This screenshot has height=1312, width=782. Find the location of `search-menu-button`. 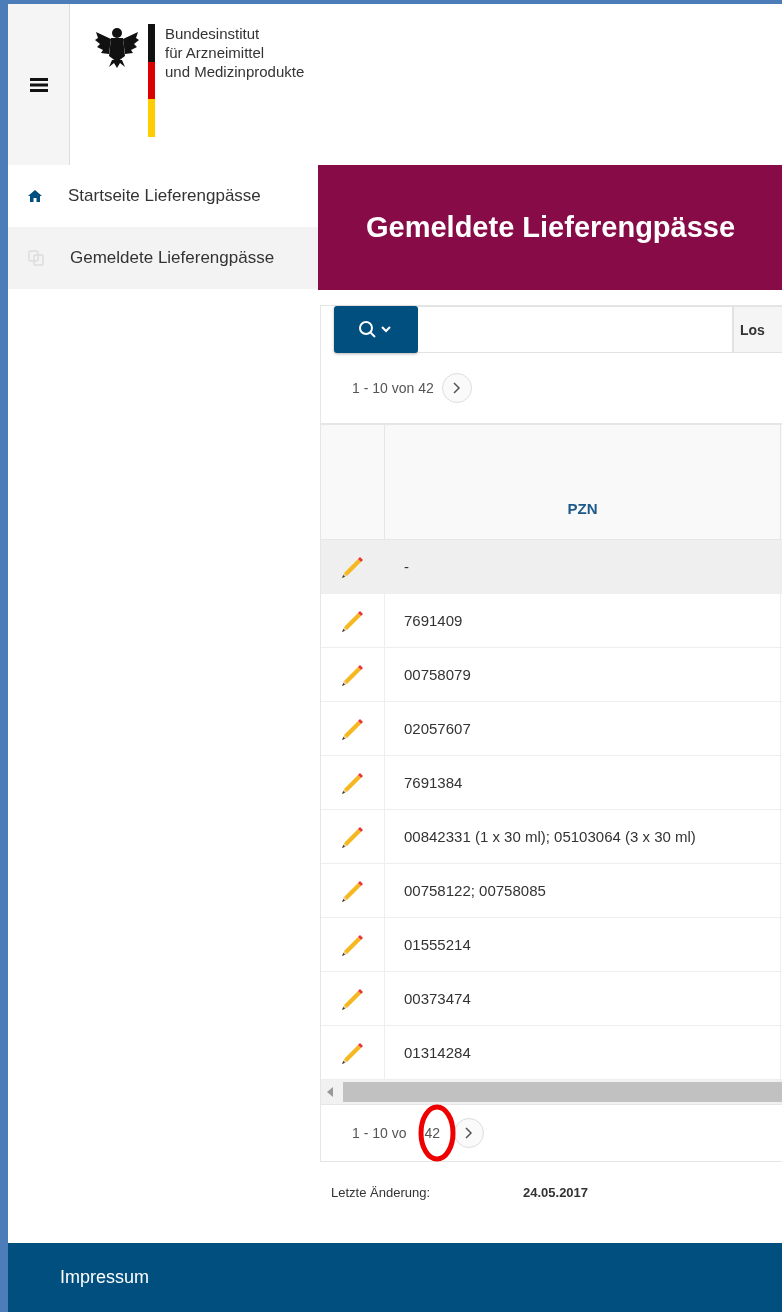

search-menu-button is located at coordinates (376, 329).